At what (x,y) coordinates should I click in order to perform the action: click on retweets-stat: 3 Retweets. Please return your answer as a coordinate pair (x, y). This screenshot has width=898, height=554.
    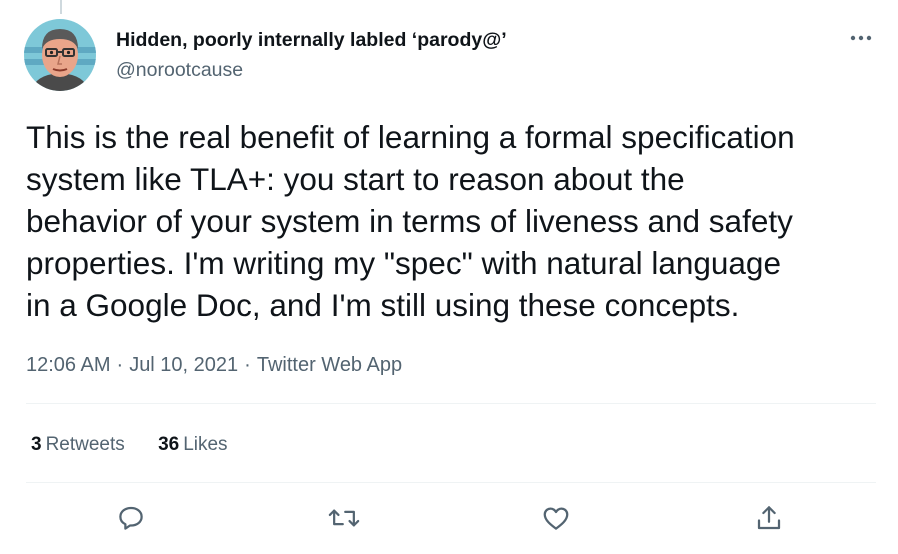
    Looking at the image, I should click on (78, 445).